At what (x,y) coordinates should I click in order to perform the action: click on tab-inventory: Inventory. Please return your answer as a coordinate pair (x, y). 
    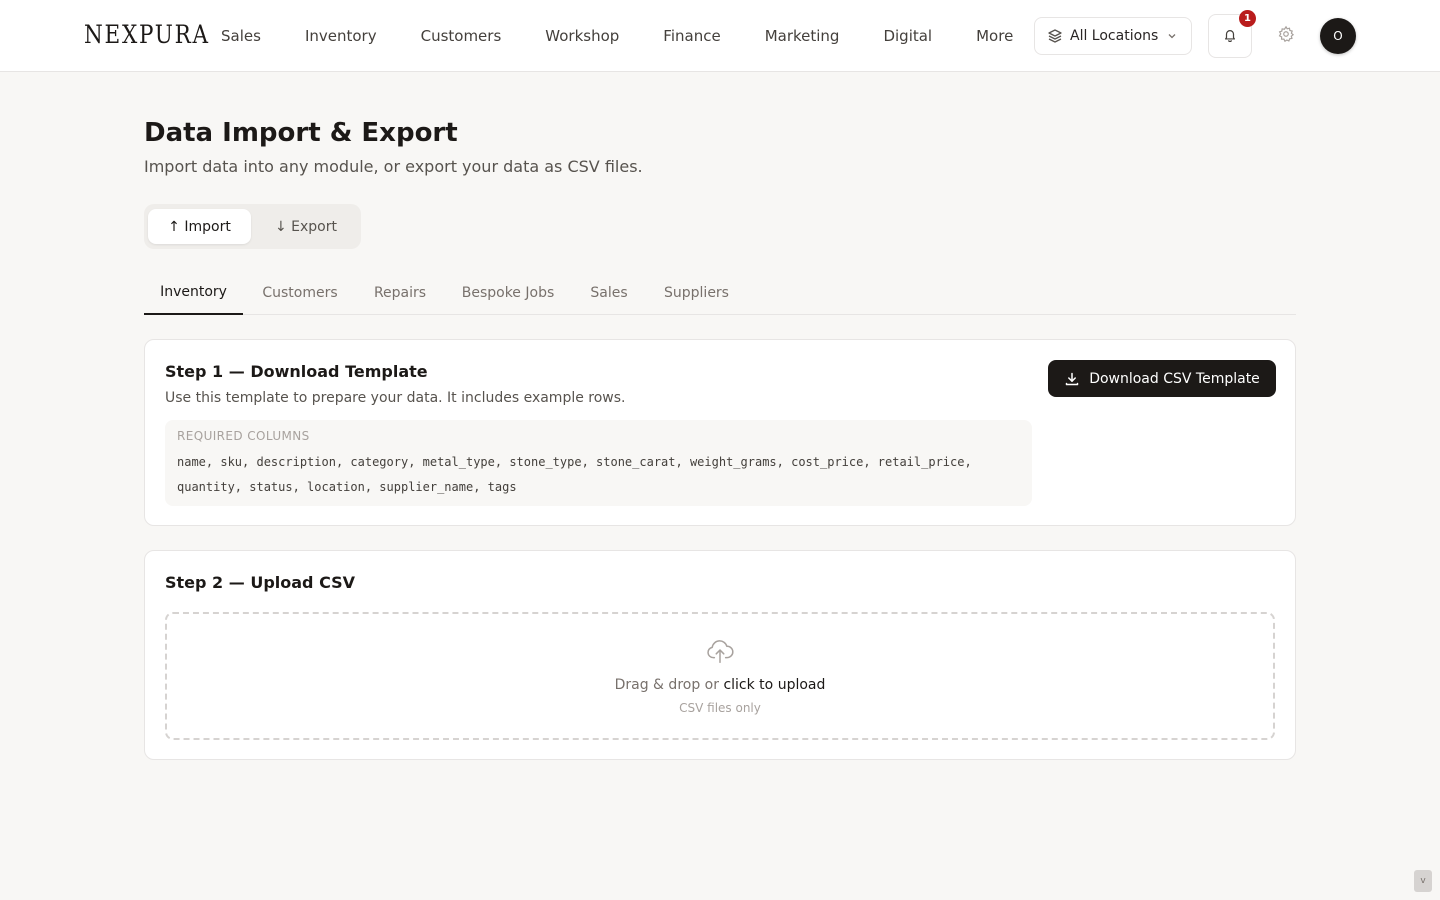
    Looking at the image, I should click on (193, 292).